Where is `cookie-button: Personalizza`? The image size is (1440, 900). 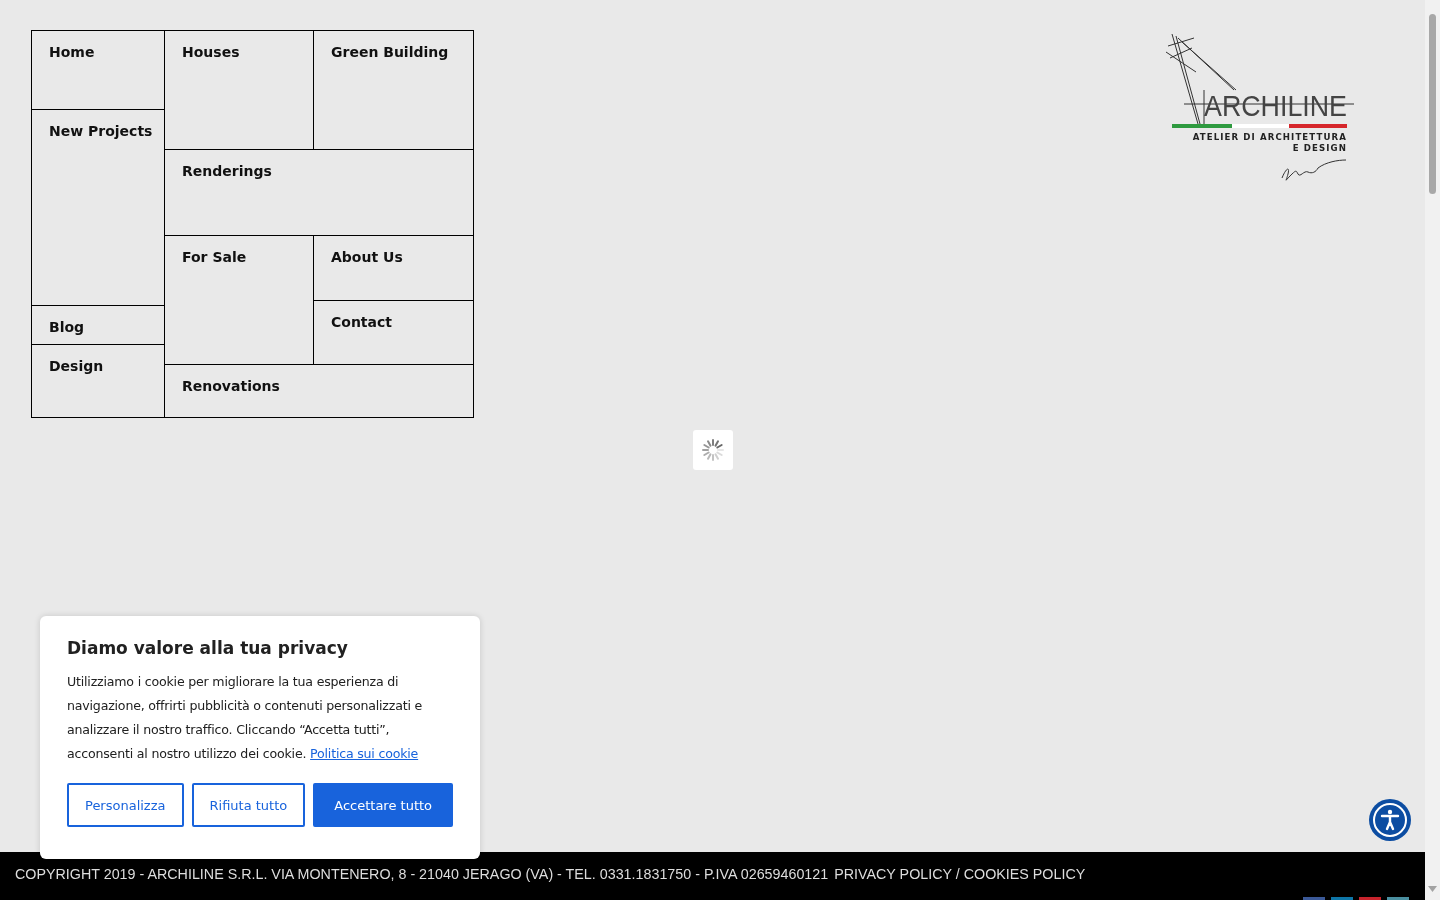 cookie-button: Personalizza is located at coordinates (125, 805).